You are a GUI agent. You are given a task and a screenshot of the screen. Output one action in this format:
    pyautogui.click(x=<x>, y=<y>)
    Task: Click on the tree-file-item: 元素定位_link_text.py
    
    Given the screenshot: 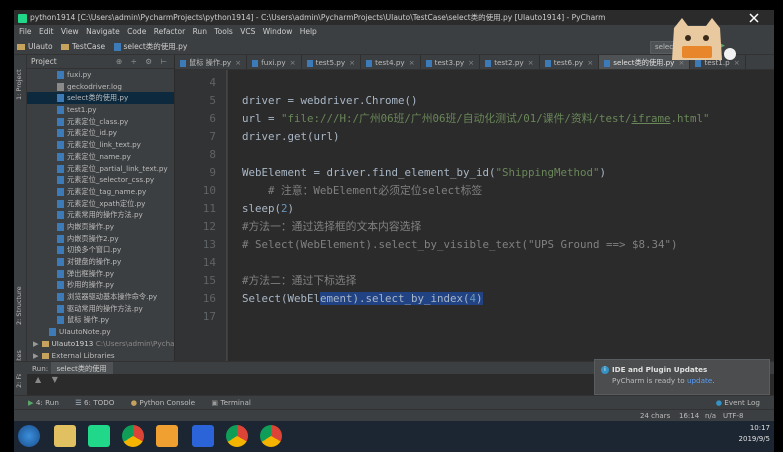 What is the action you would take?
    pyautogui.click(x=100, y=145)
    